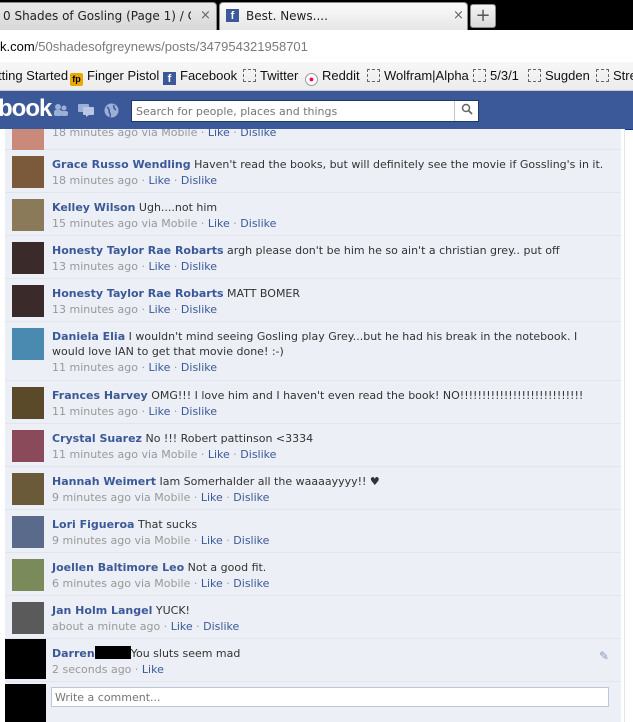 Image resolution: width=633 pixels, height=722 pixels. Describe the element at coordinates (73, 653) in the screenshot. I see `commenter-name: Darren` at that location.